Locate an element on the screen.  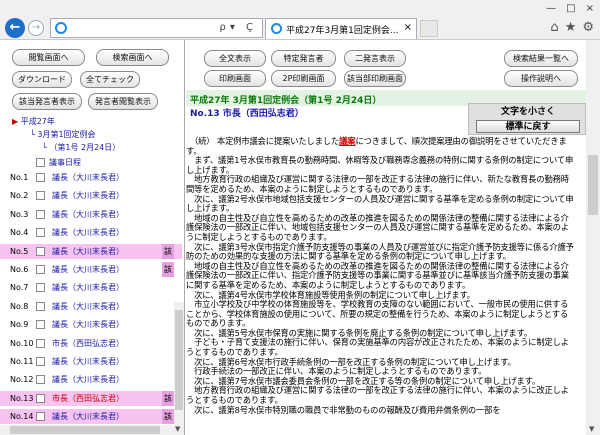
speaker-row: No.2 議長（大川末長君） is located at coordinates (91, 195).